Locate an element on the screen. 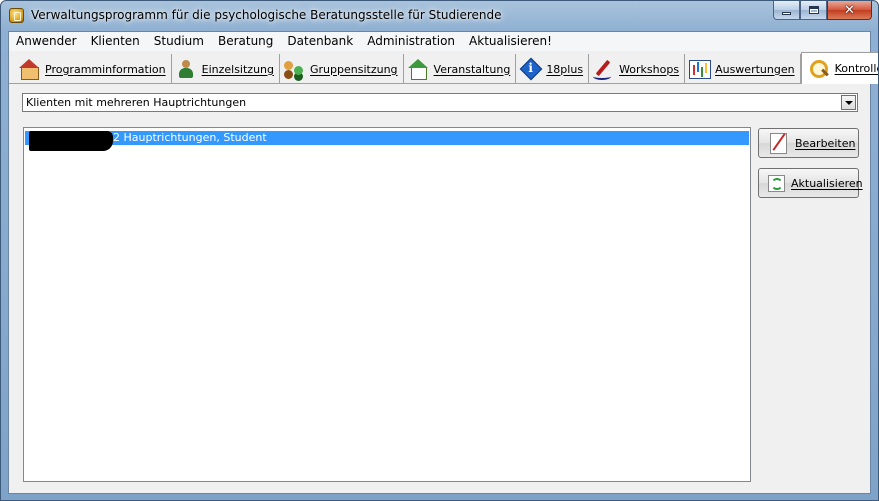 The image size is (879, 501). chevron-down-icon is located at coordinates (848, 102).